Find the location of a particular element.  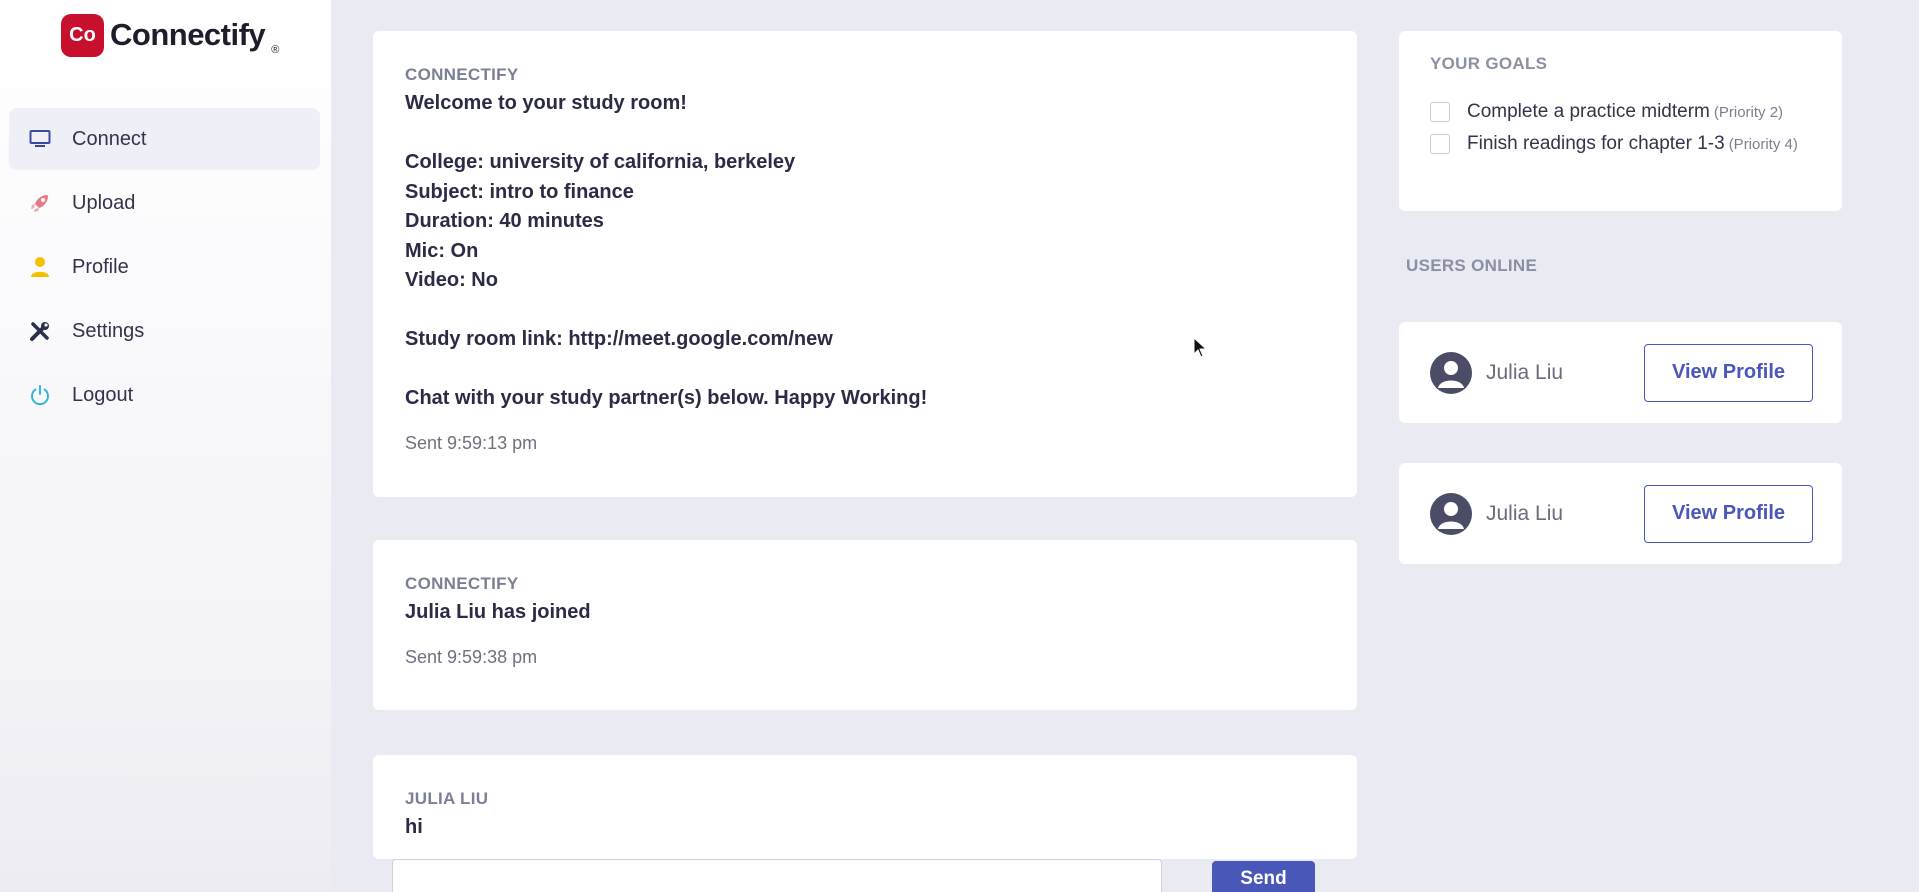

message-body: Julia Liu has joined is located at coordinates (498, 612).